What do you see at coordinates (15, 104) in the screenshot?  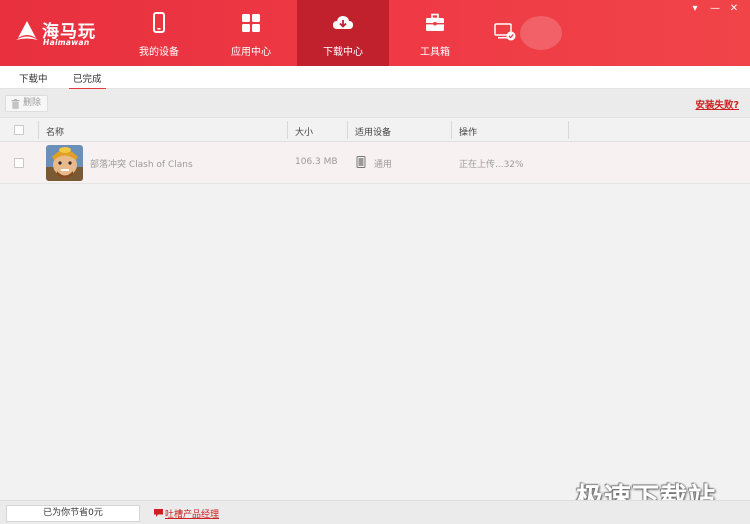 I see `trash-icon` at bounding box center [15, 104].